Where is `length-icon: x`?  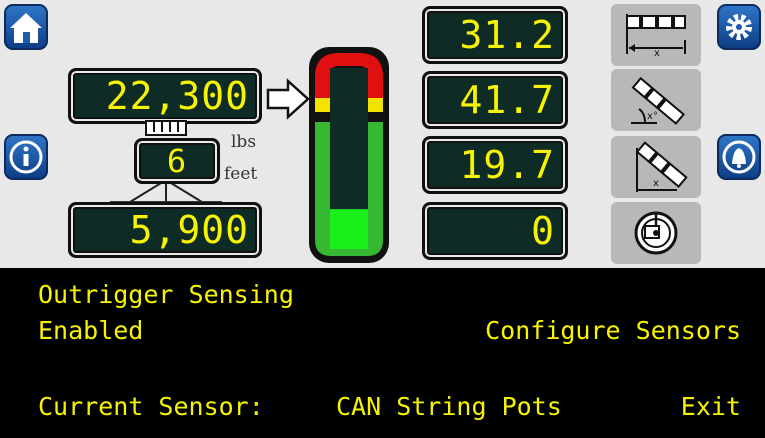
length-icon: x is located at coordinates (656, 36).